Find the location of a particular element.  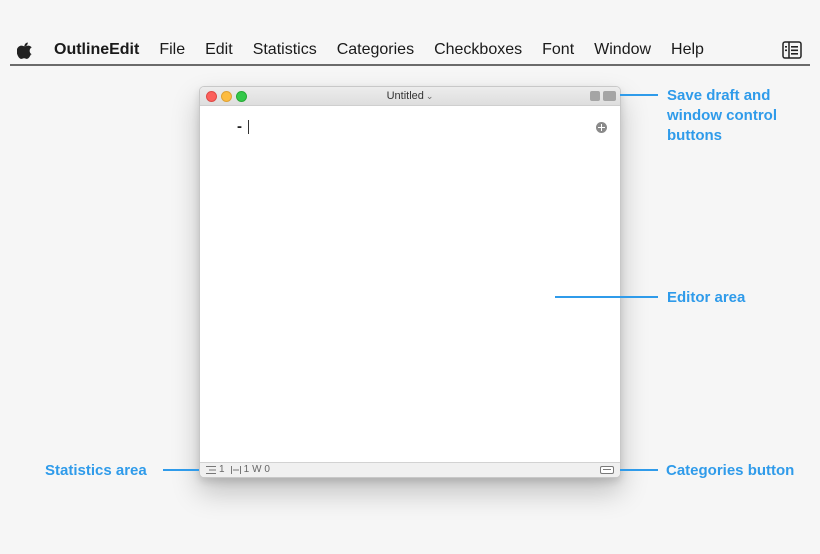

word-count: W 0 is located at coordinates (261, 469).